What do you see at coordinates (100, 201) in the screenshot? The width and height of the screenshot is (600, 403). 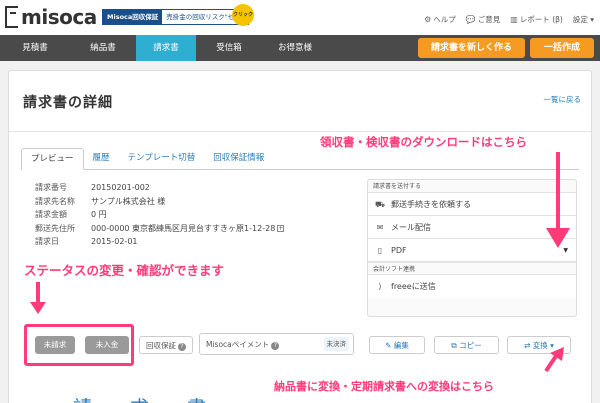 I see `info-row: 請求先名称 サンプル株式会社 様` at bounding box center [100, 201].